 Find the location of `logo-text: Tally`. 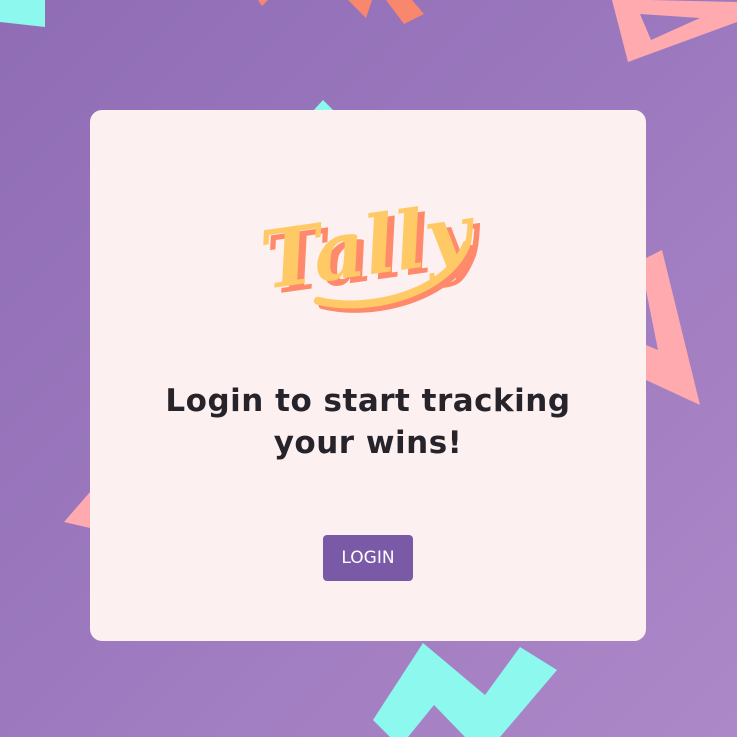

logo-text: Tally is located at coordinates (368, 246).